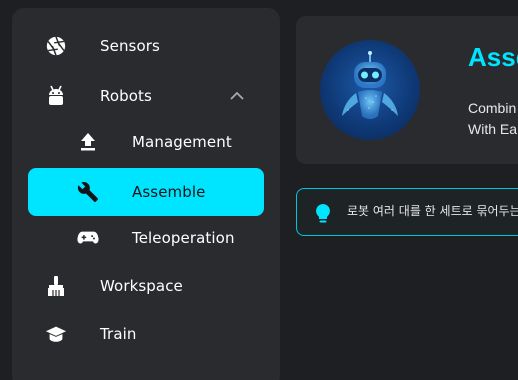 This screenshot has width=518, height=380. Describe the element at coordinates (493, 57) in the screenshot. I see `page-title: Asse` at that location.